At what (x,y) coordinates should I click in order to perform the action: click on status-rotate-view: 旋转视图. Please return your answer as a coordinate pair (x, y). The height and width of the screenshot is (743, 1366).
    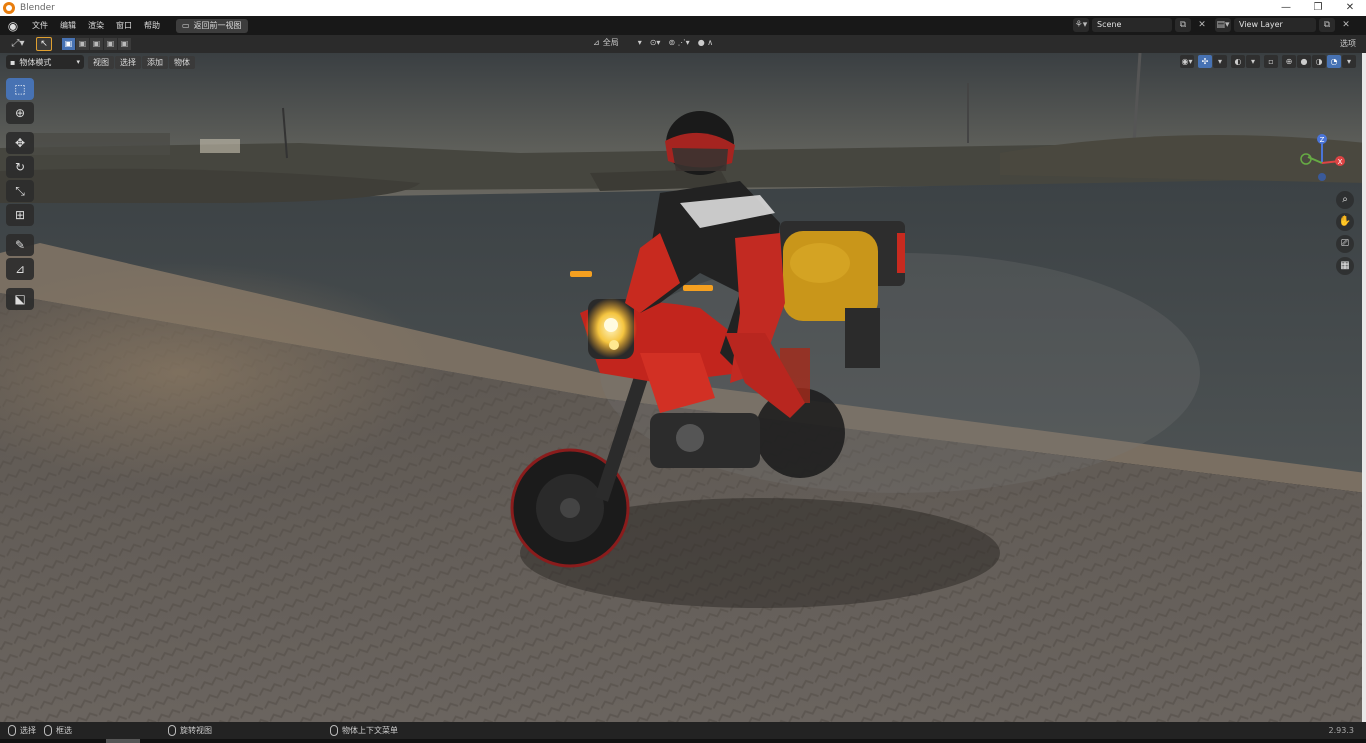
    Looking at the image, I should click on (190, 730).